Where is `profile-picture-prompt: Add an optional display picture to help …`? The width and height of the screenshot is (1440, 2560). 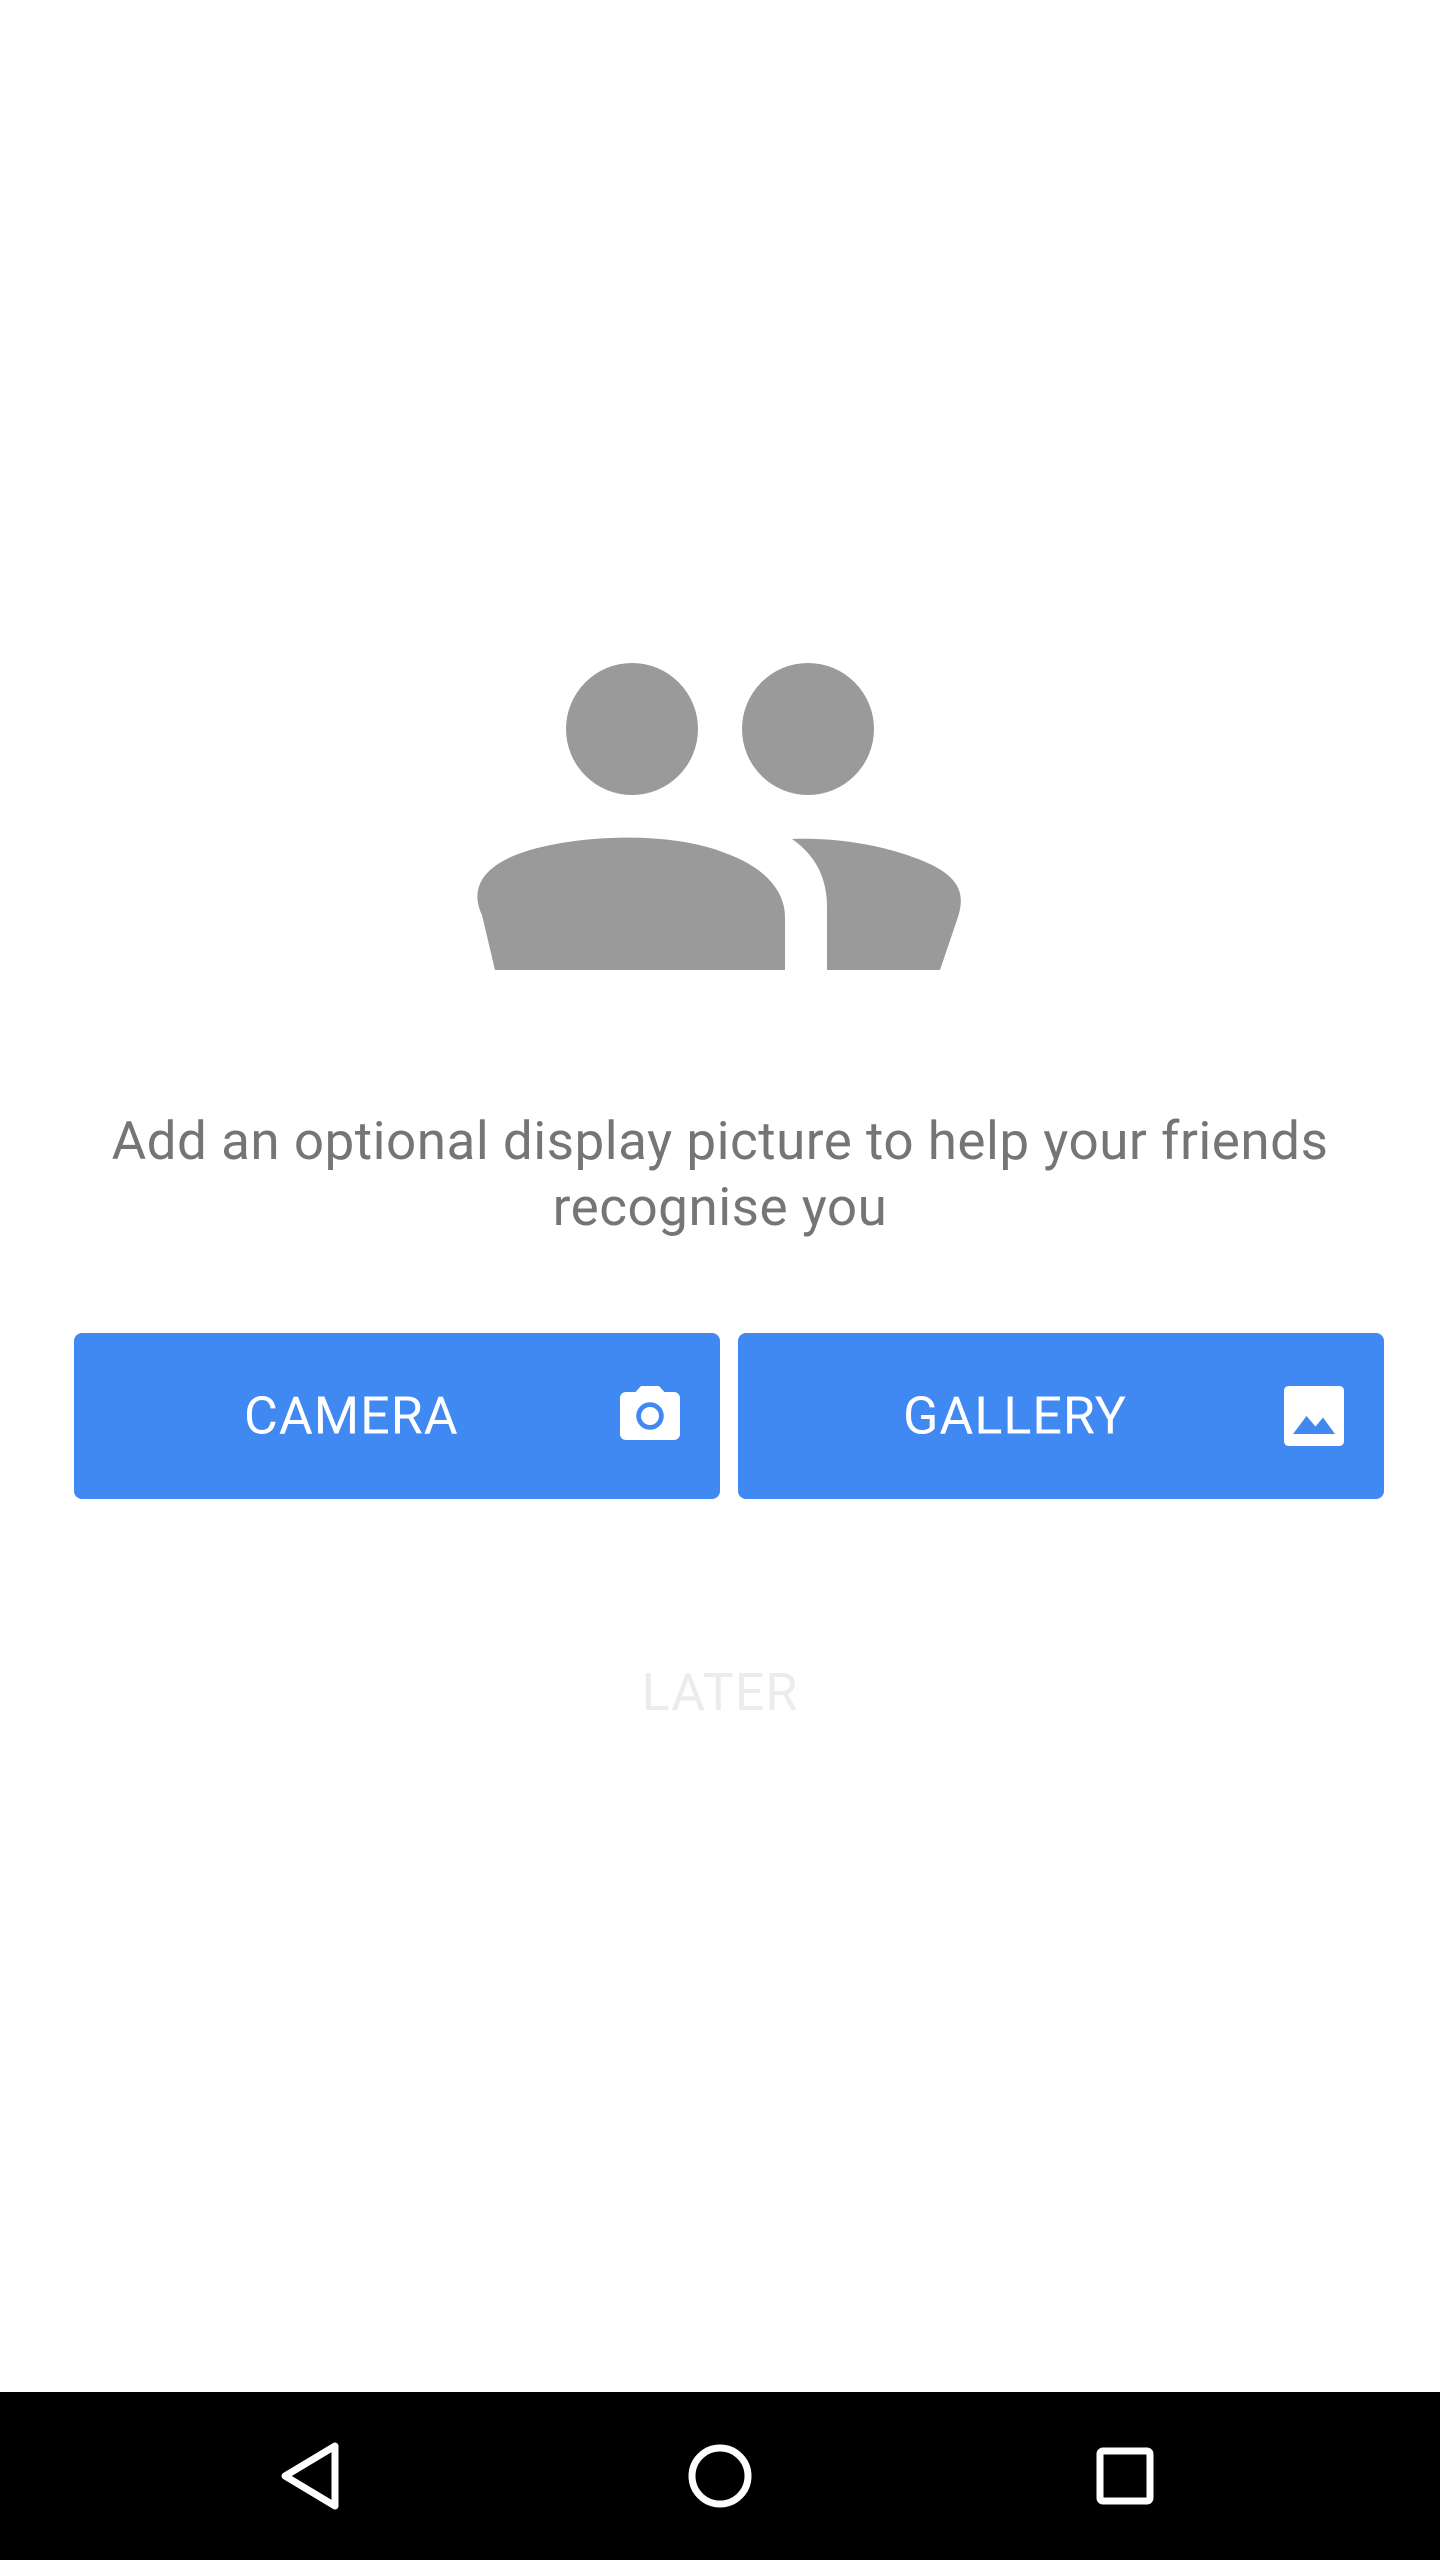
profile-picture-prompt: Add an optional display picture to help … is located at coordinates (720, 1174).